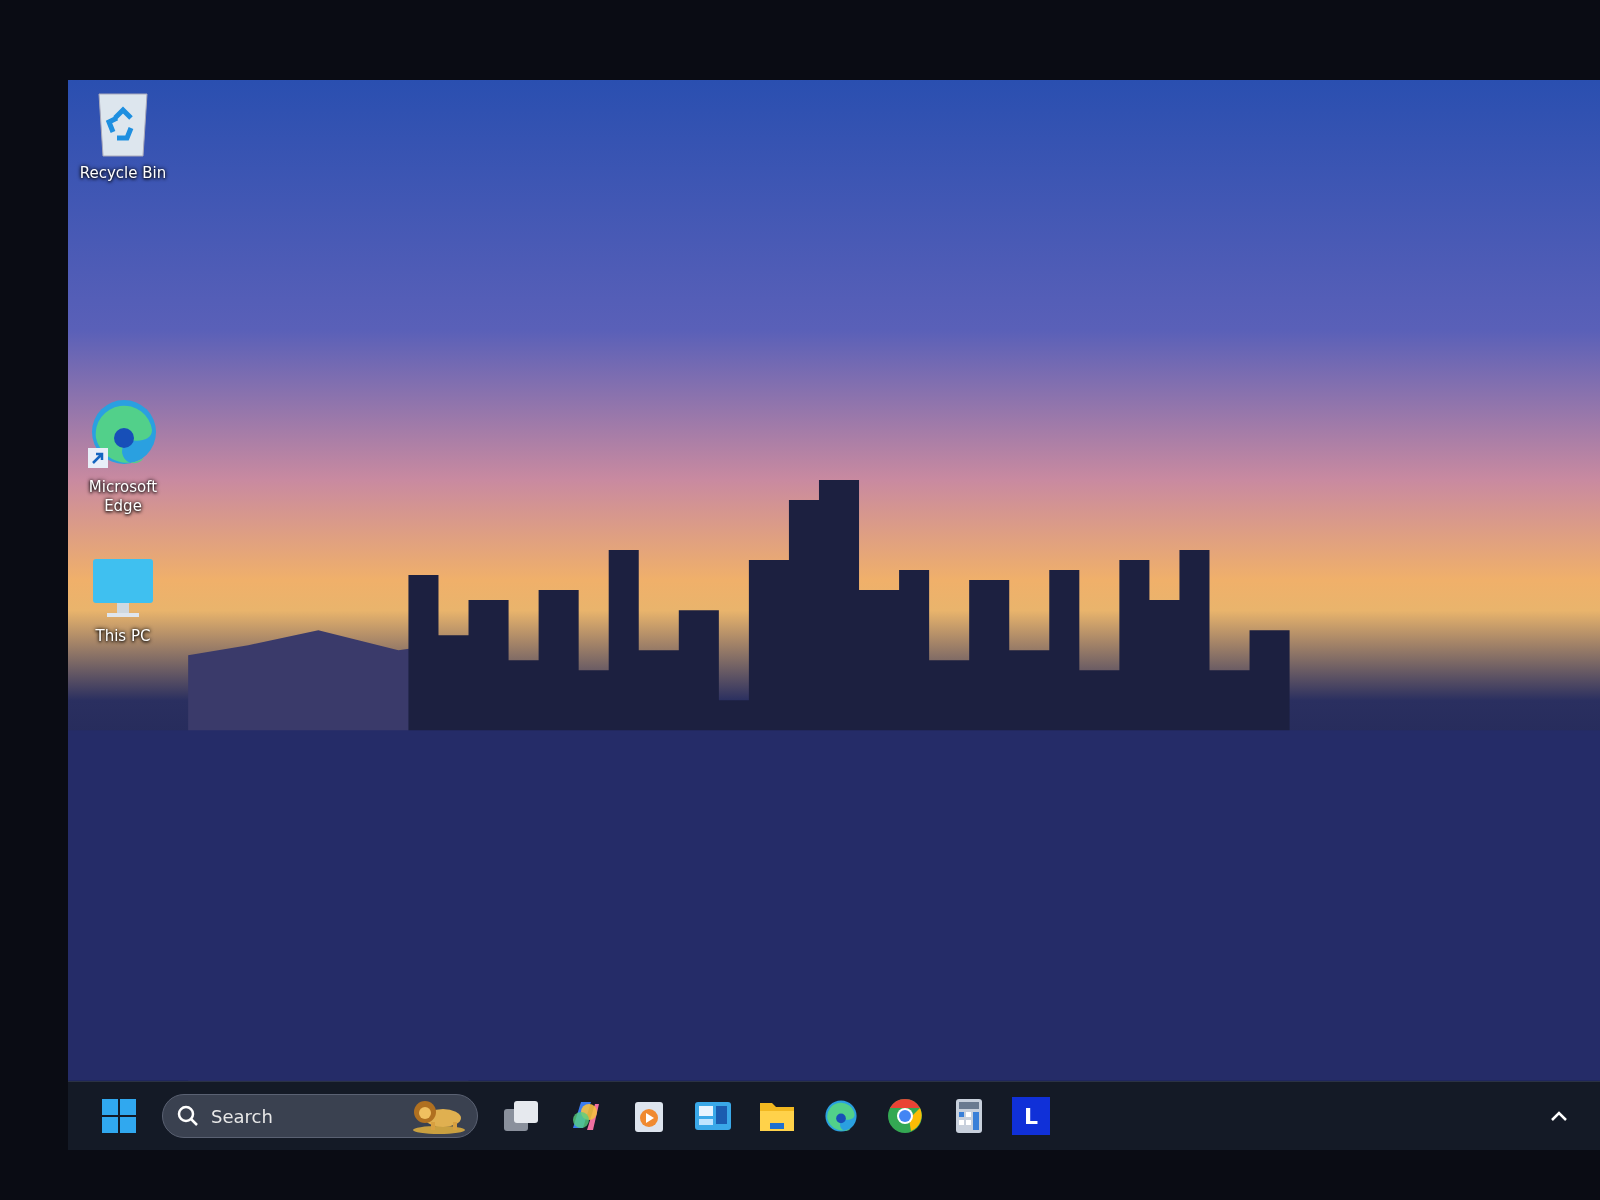 This screenshot has height=1200, width=1600. I want to click on recycle-bin-icon, so click(123, 125).